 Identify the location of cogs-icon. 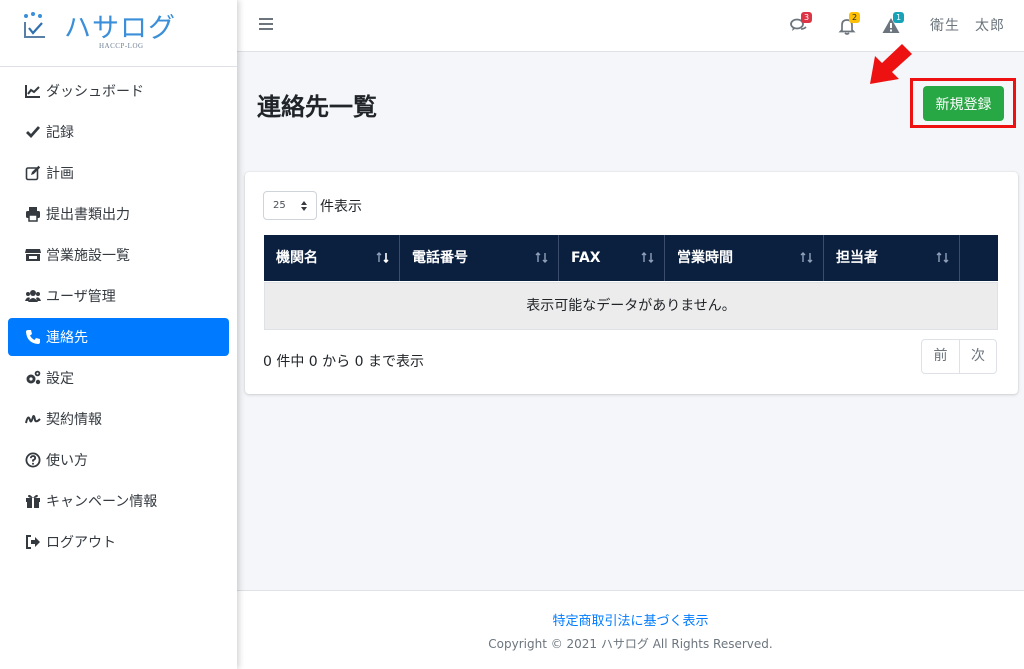
(33, 378).